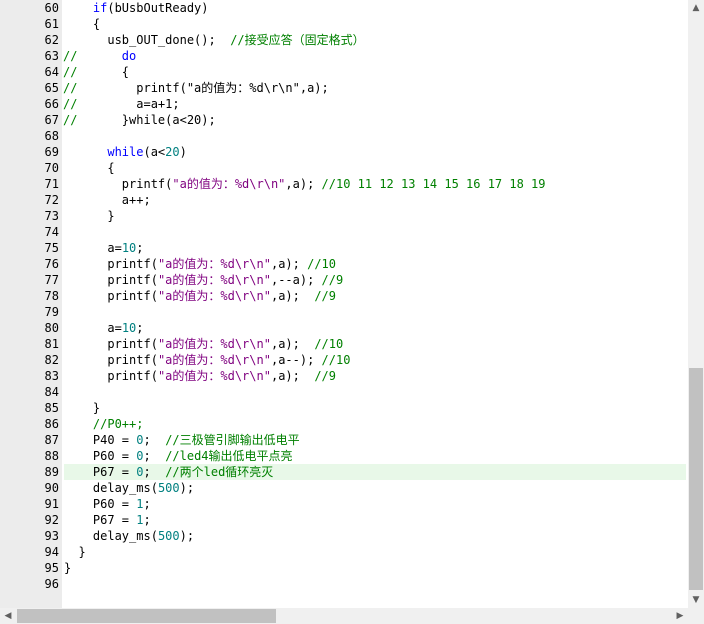 This screenshot has width=704, height=624. What do you see at coordinates (433, 184) in the screenshot?
I see `code-comment: //10 11 12 13 14 15 16 17 18 19` at bounding box center [433, 184].